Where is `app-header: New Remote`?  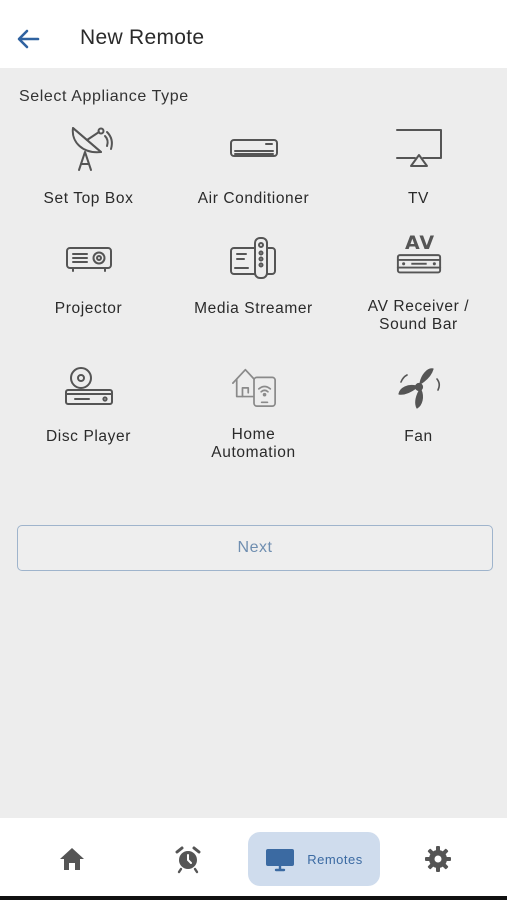
app-header: New Remote is located at coordinates (253, 34).